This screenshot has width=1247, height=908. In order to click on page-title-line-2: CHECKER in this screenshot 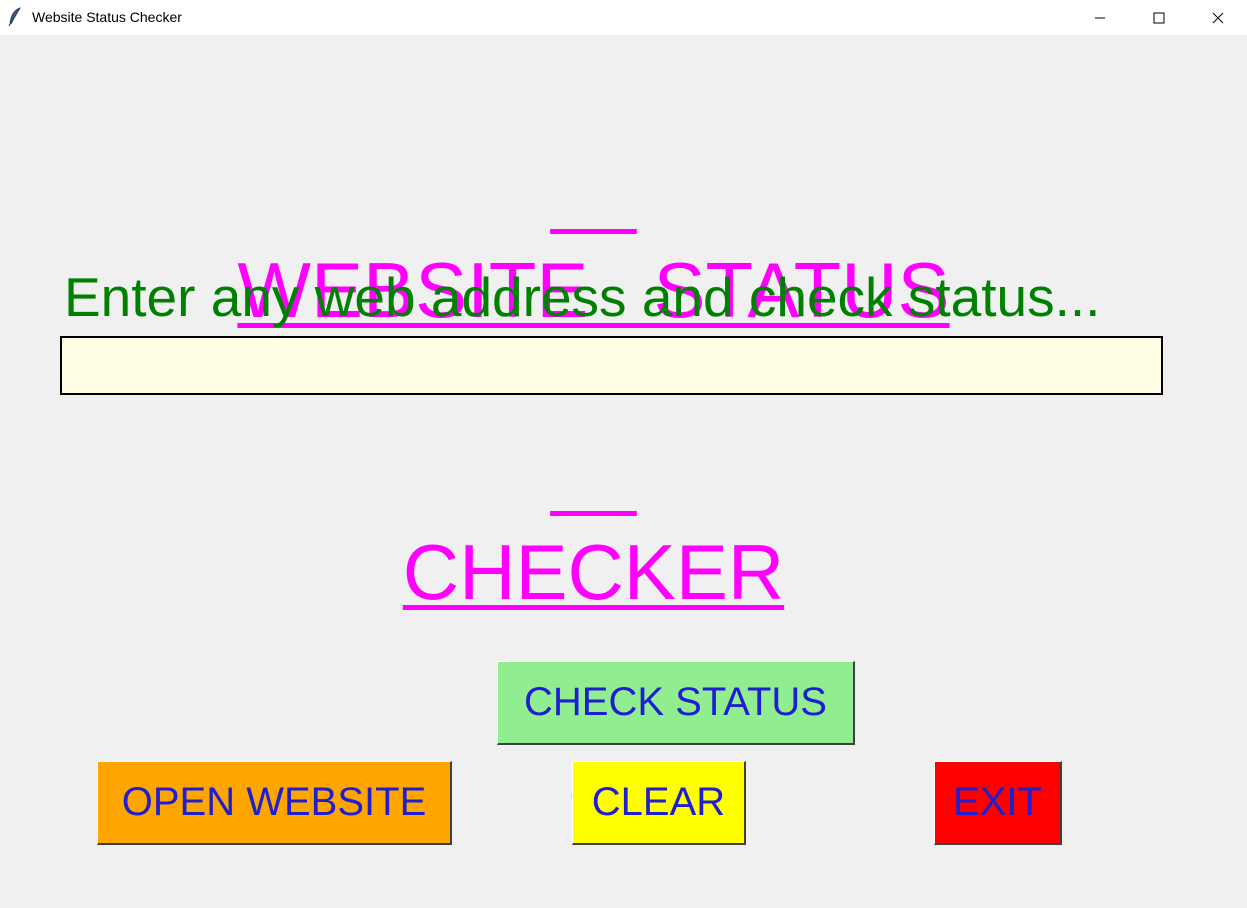, I will do `click(593, 572)`.